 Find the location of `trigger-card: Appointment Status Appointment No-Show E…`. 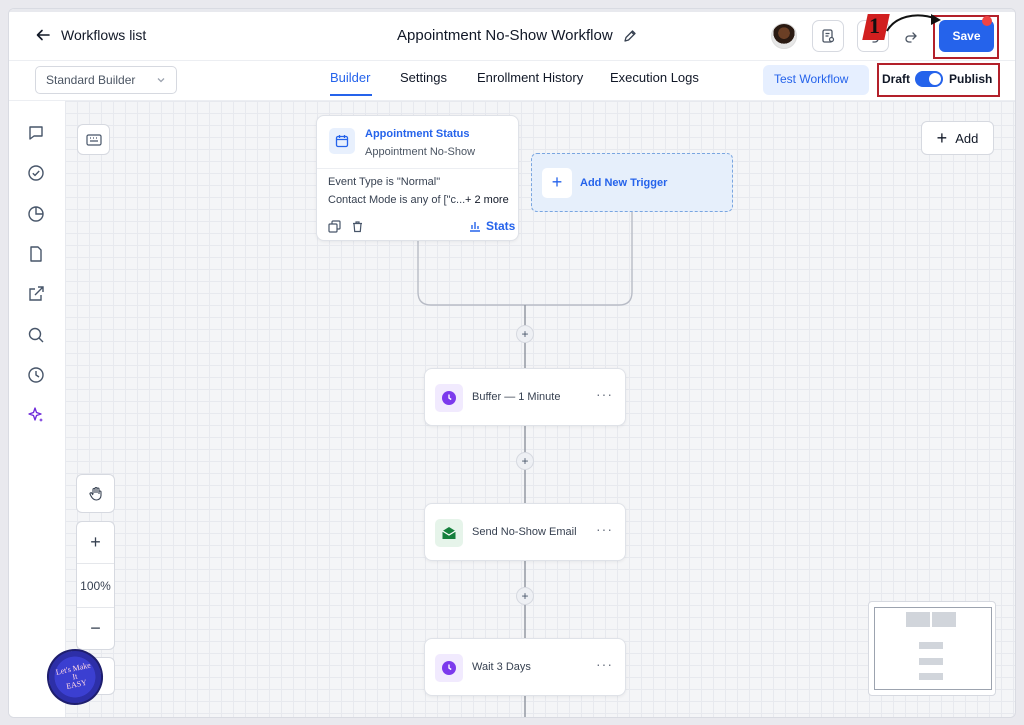

trigger-card: Appointment Status Appointment No-Show E… is located at coordinates (417, 178).